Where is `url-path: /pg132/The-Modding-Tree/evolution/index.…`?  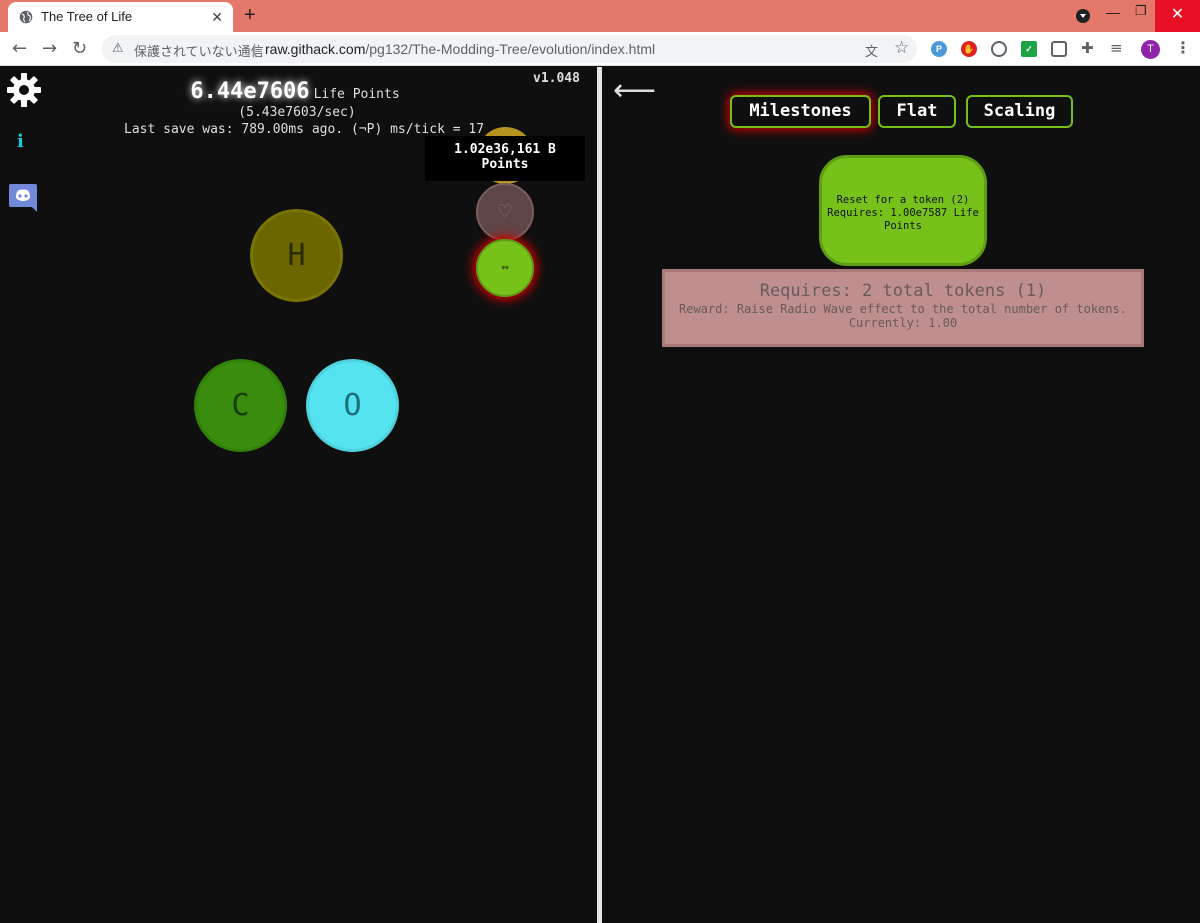
url-path: /pg132/The-Modding-Tree/evolution/index.… is located at coordinates (510, 49).